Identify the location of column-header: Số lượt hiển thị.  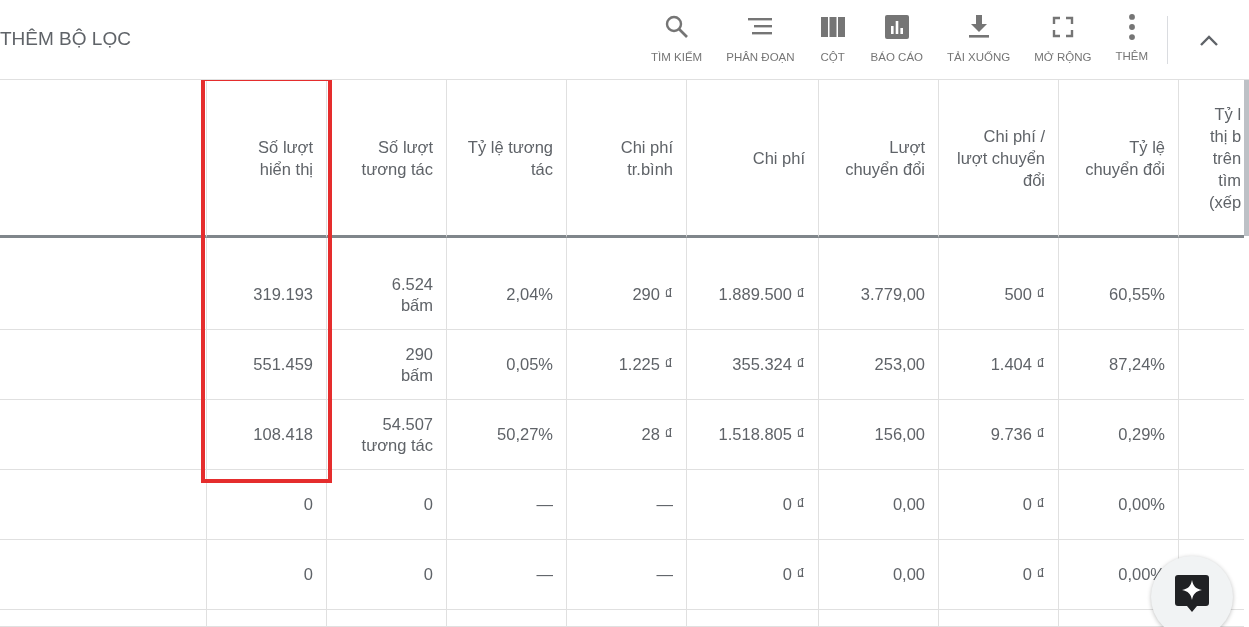
(267, 159).